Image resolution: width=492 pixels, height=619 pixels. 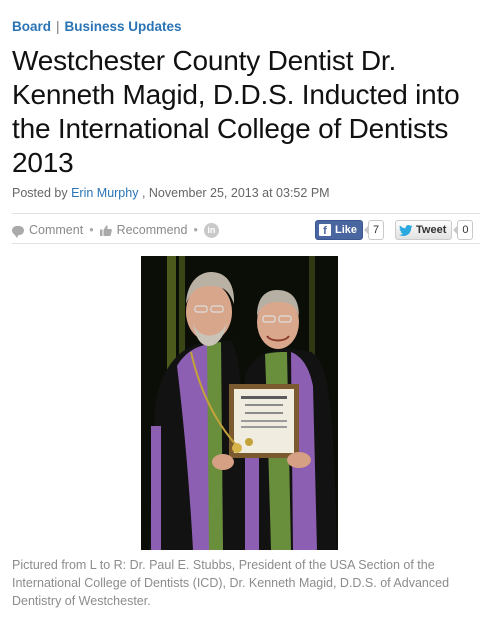 I want to click on breadcrumb-business-updates-link: Business Updates, so click(x=123, y=26).